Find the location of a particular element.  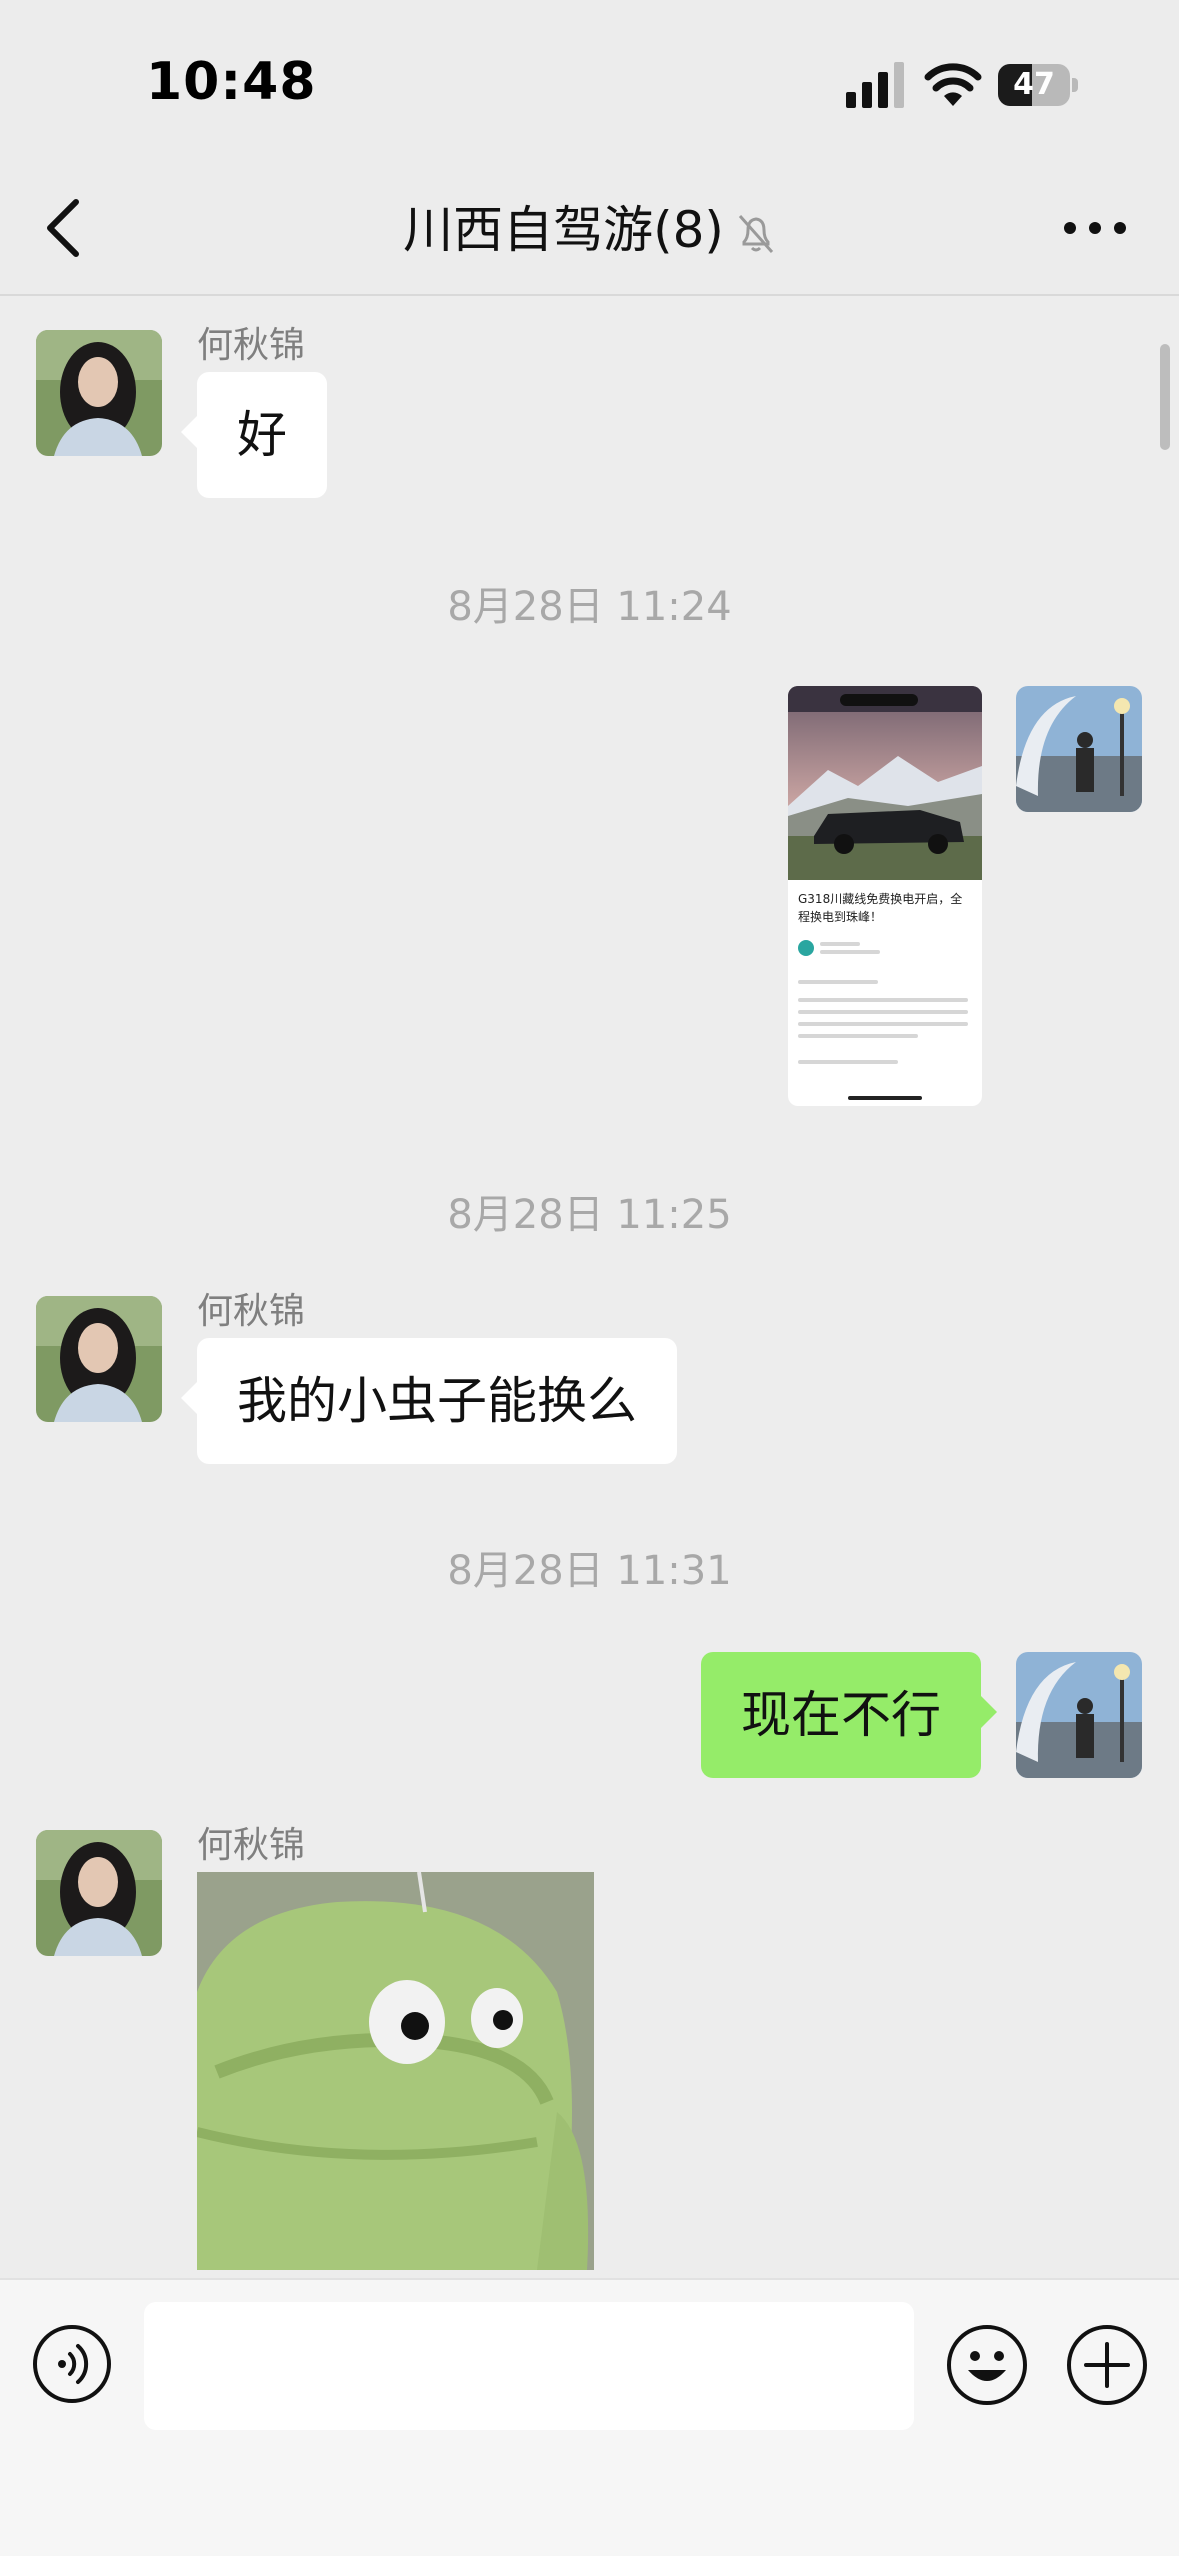

card-title: G318川藏线免费换电开启，全程换电到珠峰！ is located at coordinates (880, 908).